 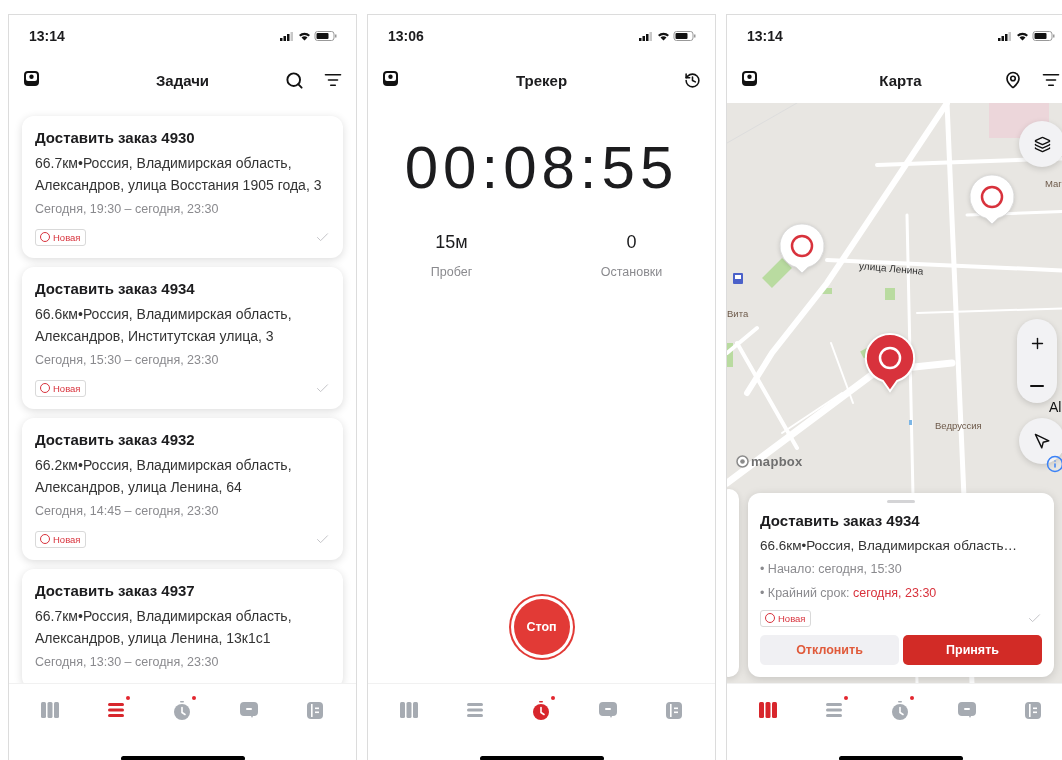 I want to click on layers-icon, so click(x=1042, y=144).